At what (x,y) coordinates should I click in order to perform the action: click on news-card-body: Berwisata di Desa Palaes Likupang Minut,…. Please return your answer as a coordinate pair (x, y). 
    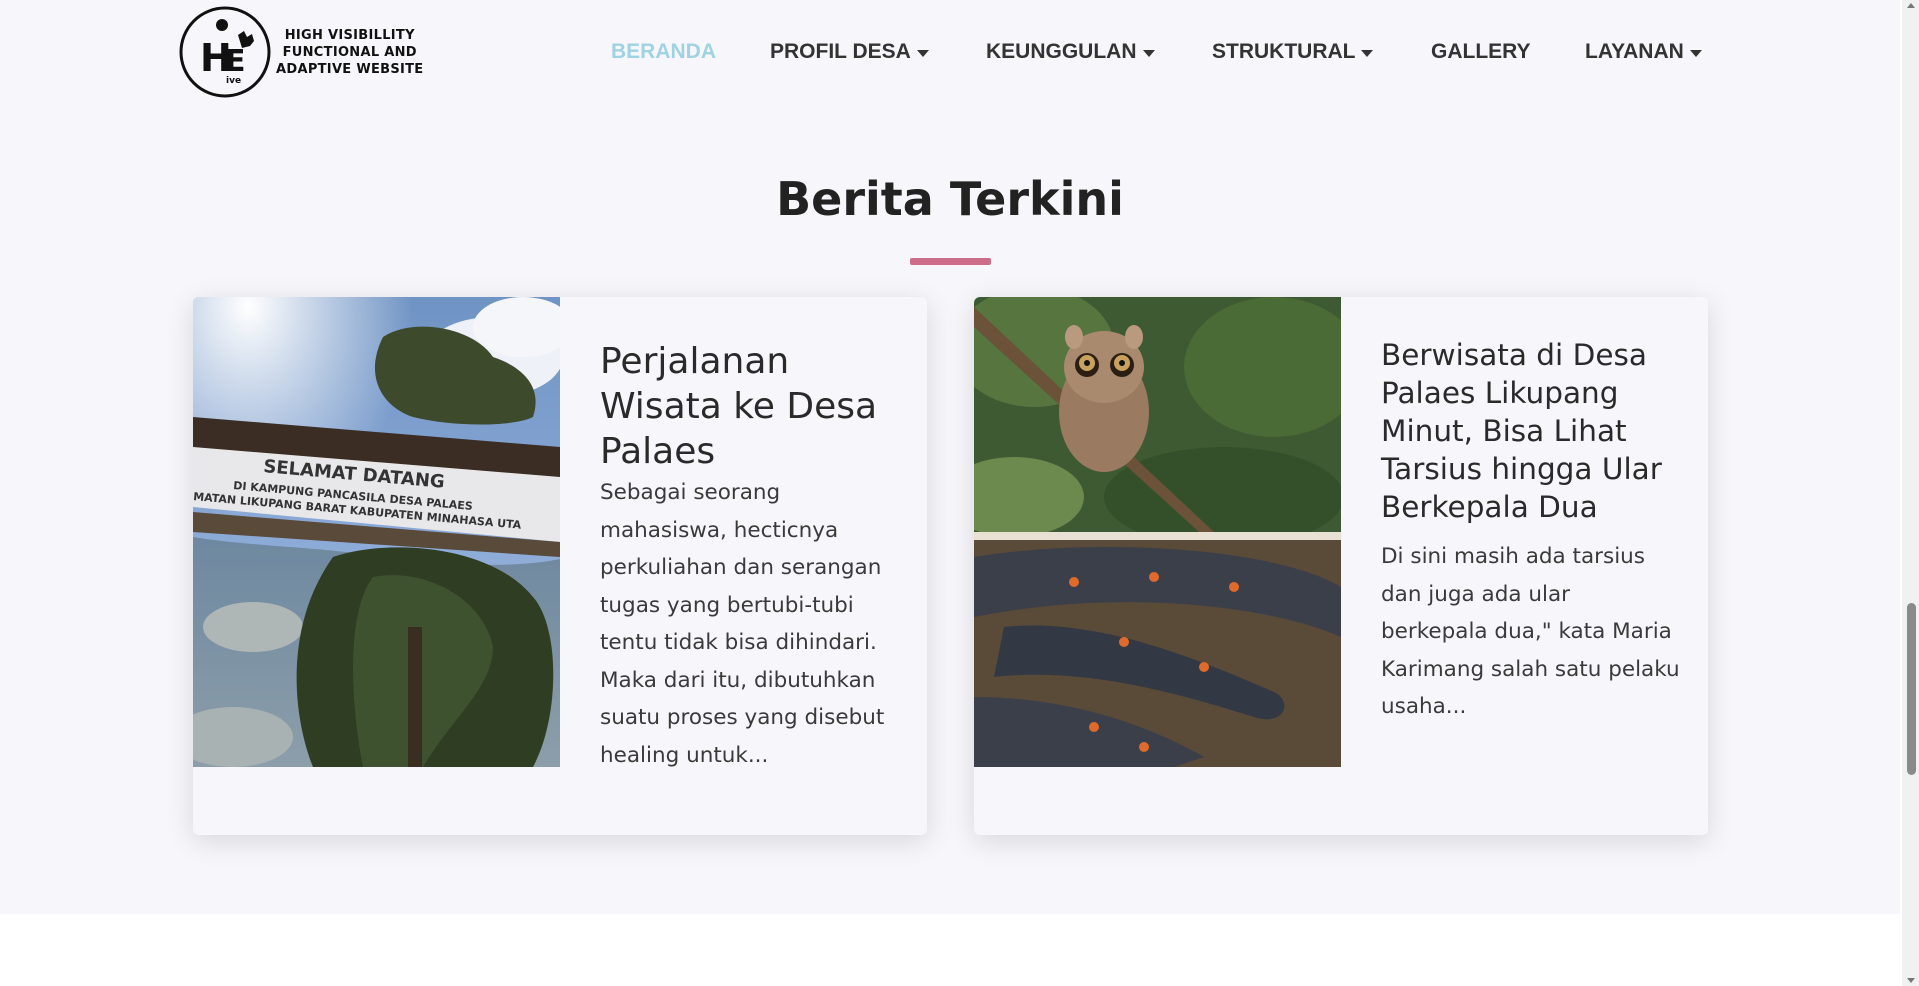
    Looking at the image, I should click on (1531, 511).